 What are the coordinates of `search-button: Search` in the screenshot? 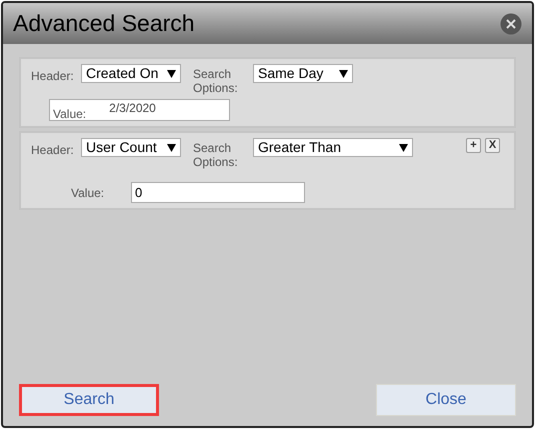 It's located at (89, 400).